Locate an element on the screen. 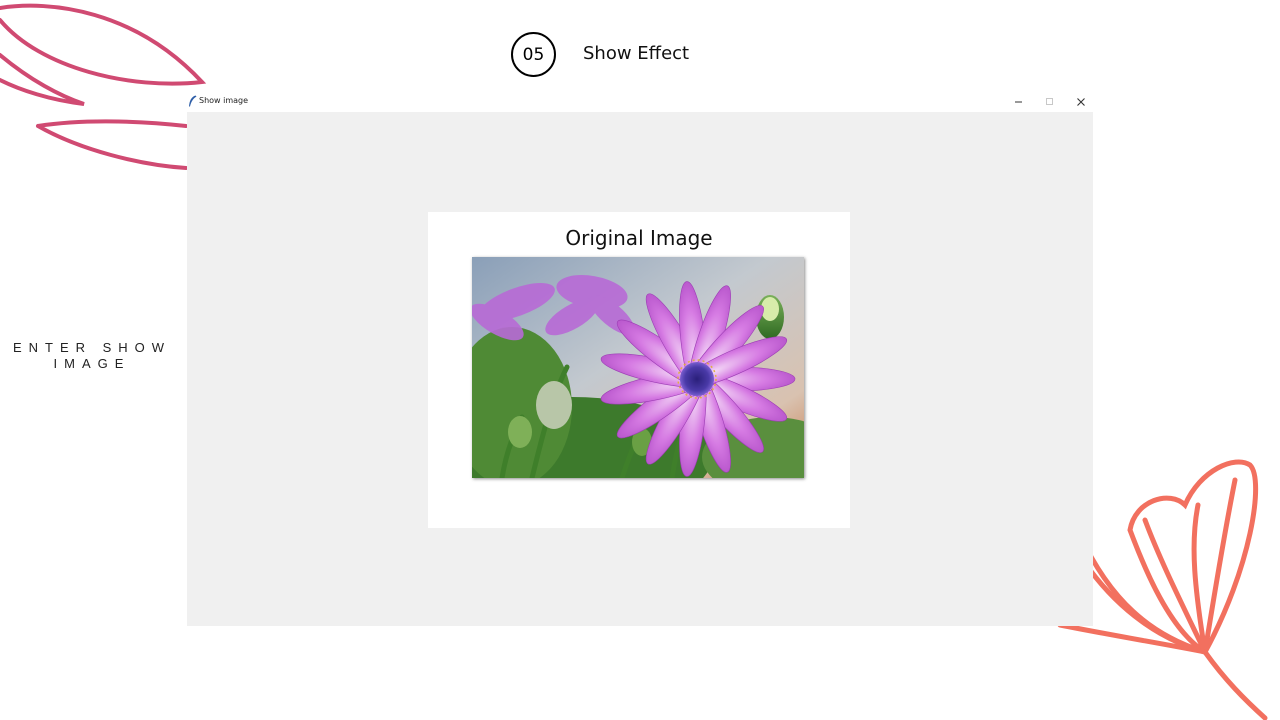  flower-image is located at coordinates (638, 367).